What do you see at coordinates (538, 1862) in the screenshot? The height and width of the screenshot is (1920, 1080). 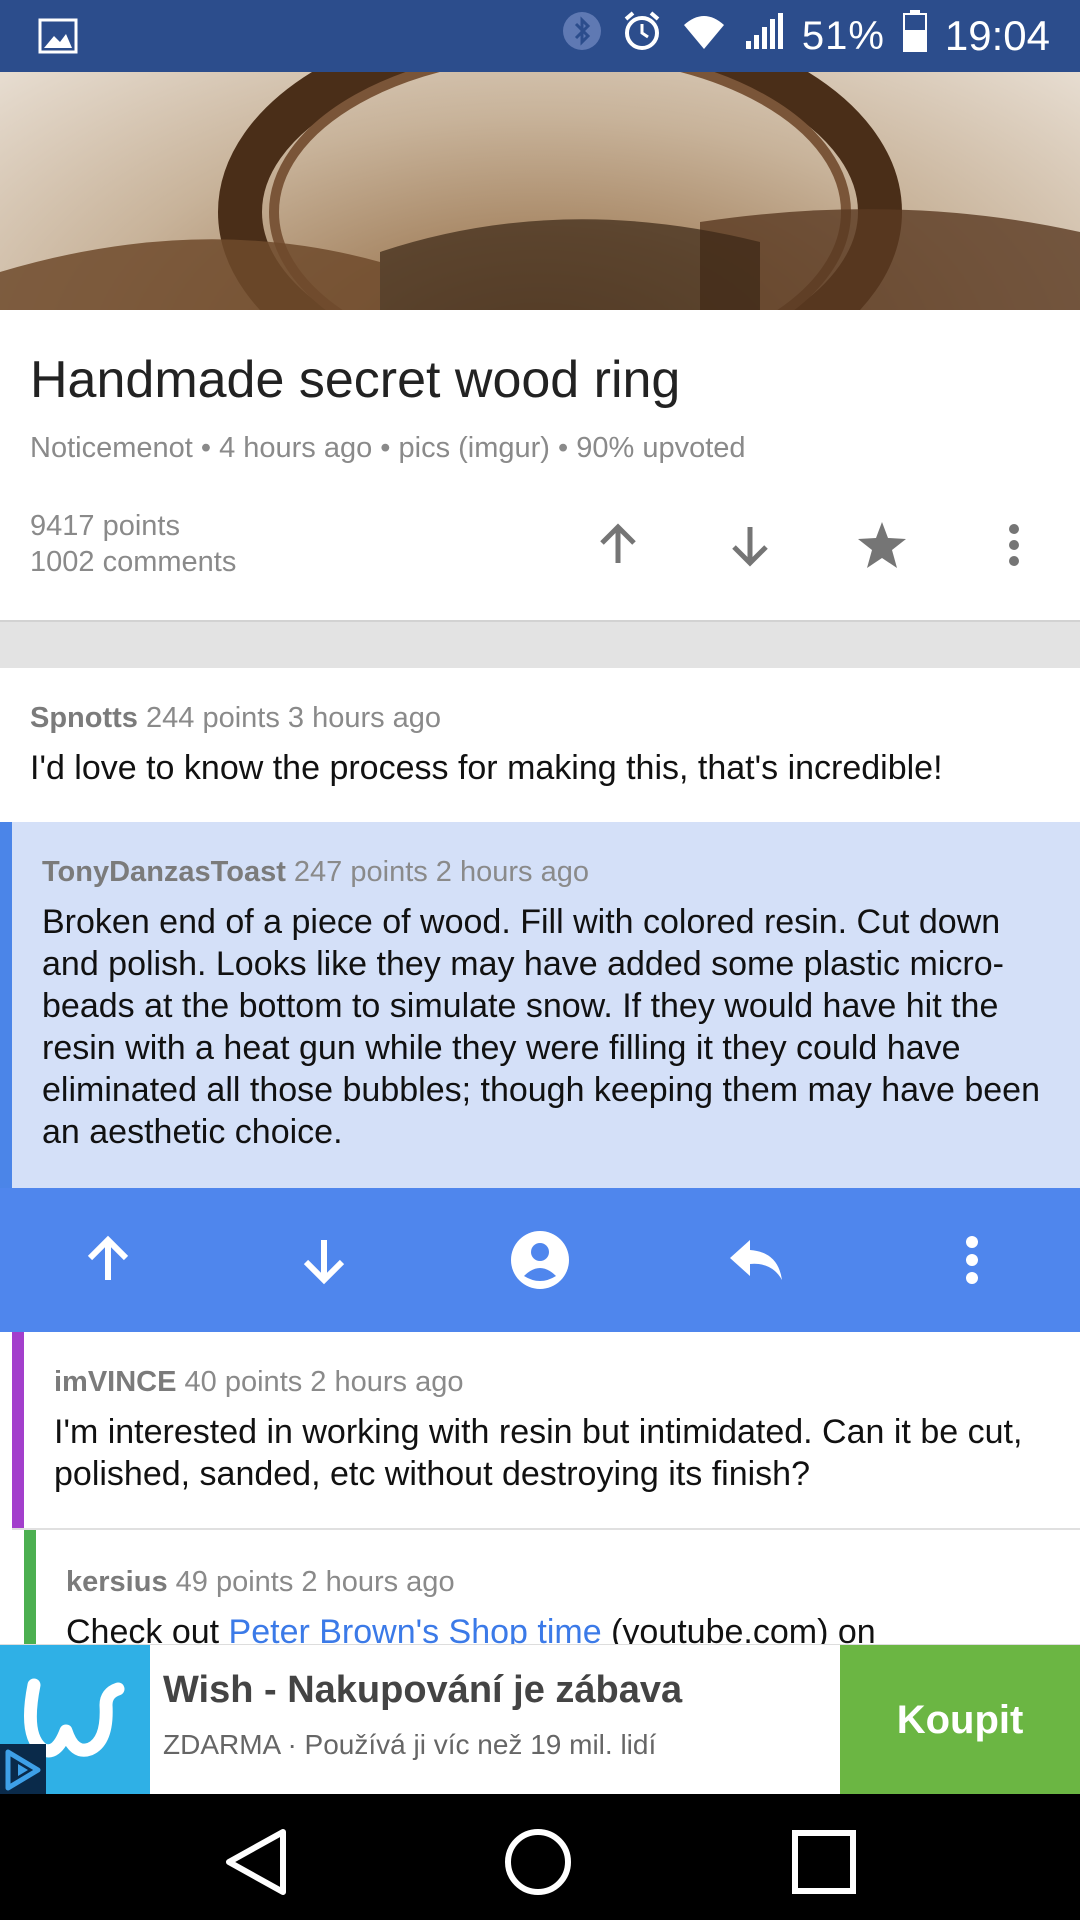 I see `home-icon` at bounding box center [538, 1862].